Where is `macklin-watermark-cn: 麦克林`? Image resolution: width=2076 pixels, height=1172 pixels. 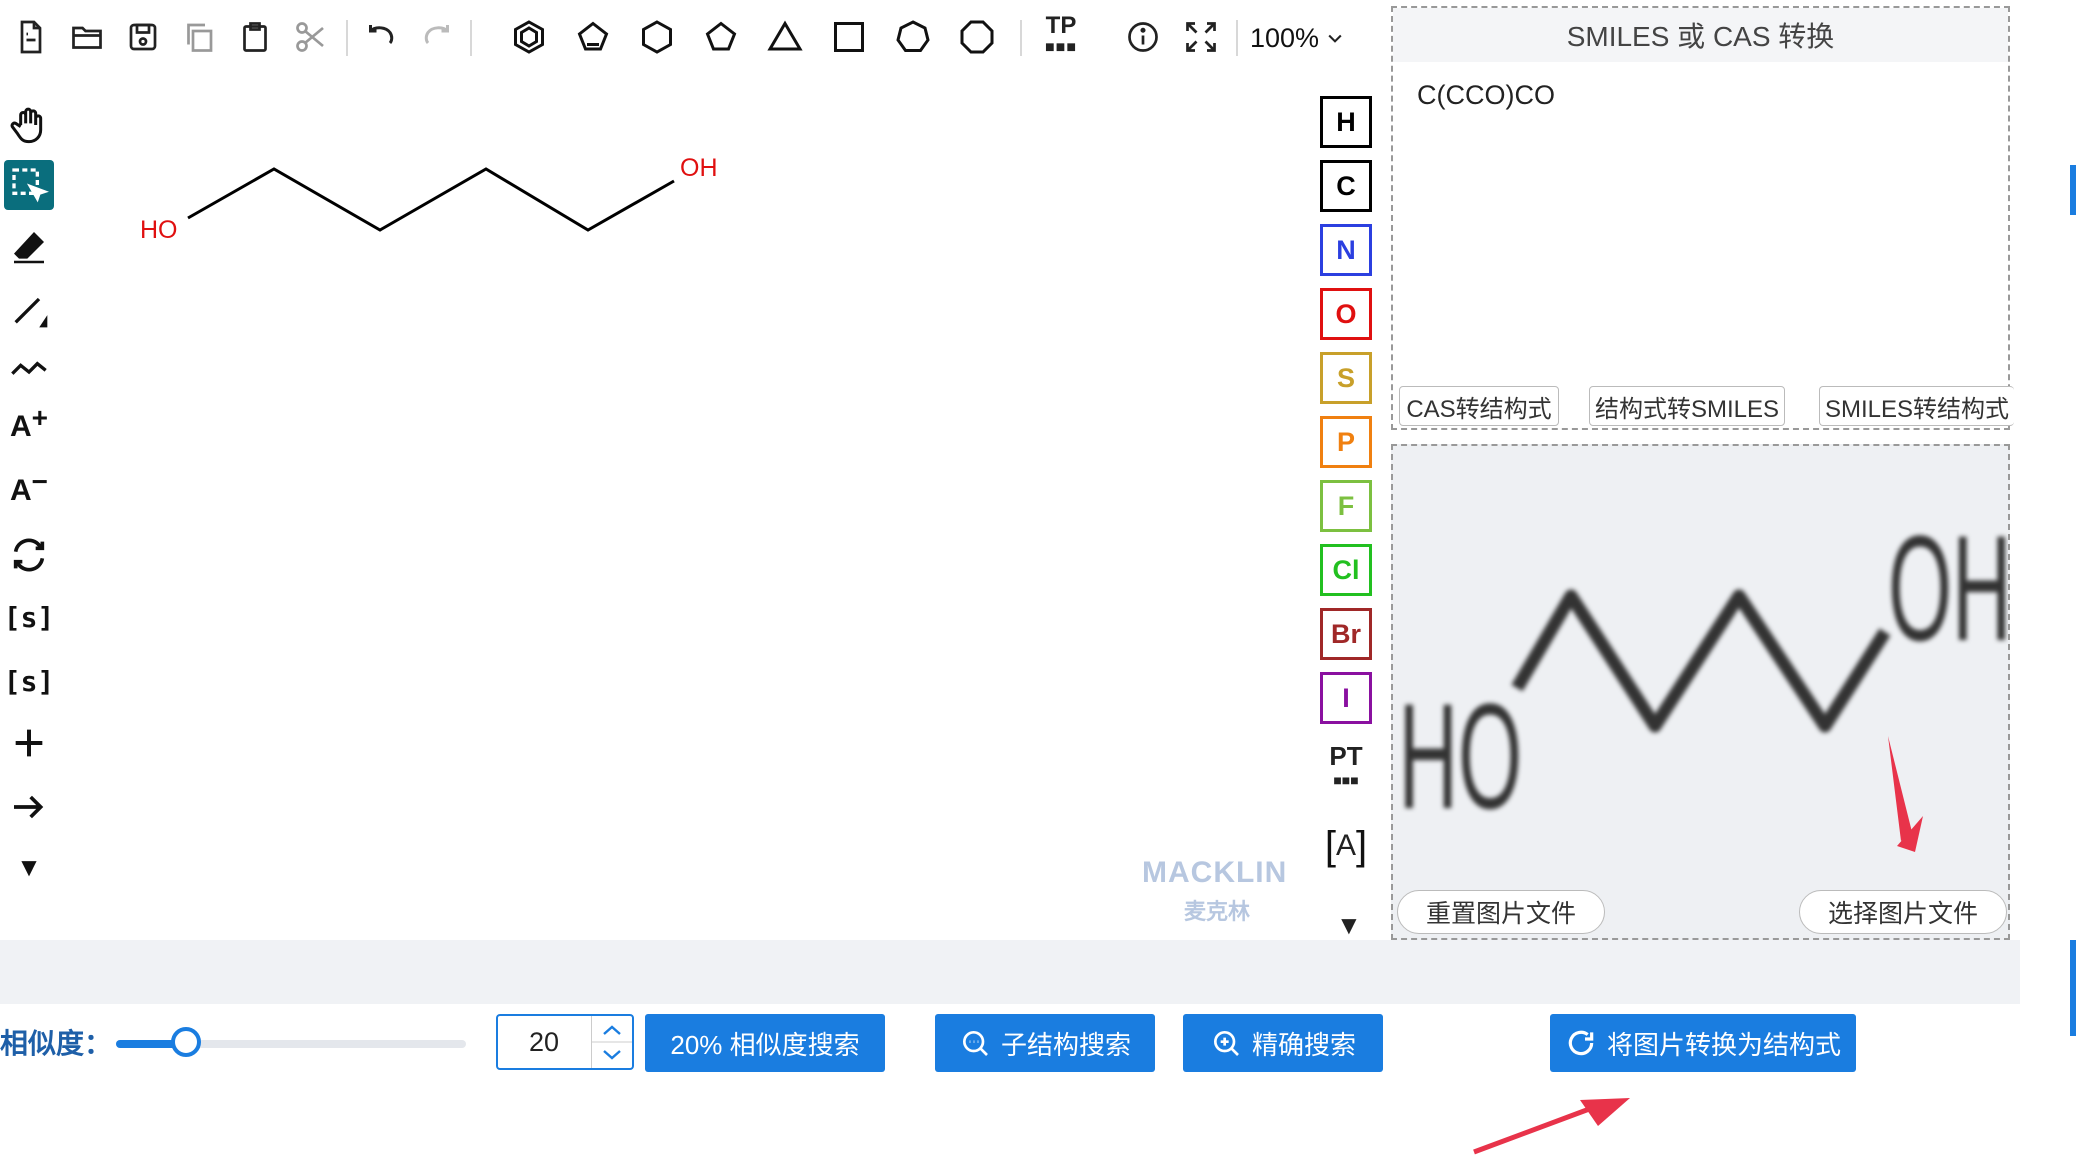 macklin-watermark-cn: 麦克林 is located at coordinates (1217, 911).